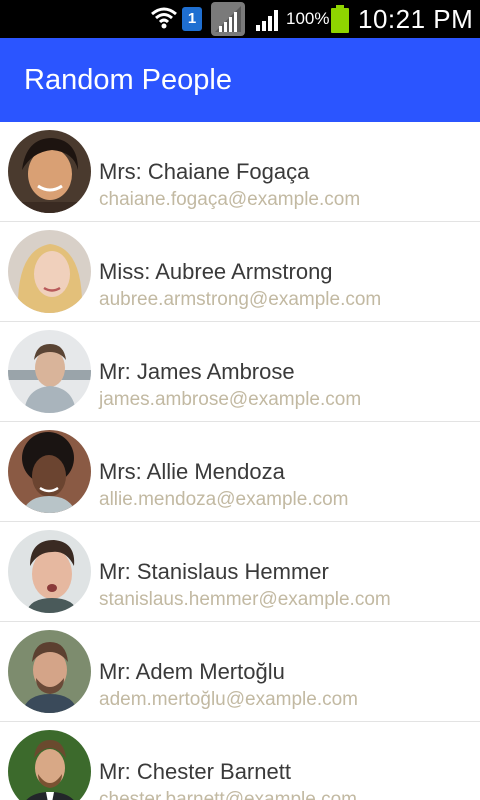  I want to click on person-email: adem.mertoğlu@example.com, so click(229, 699).